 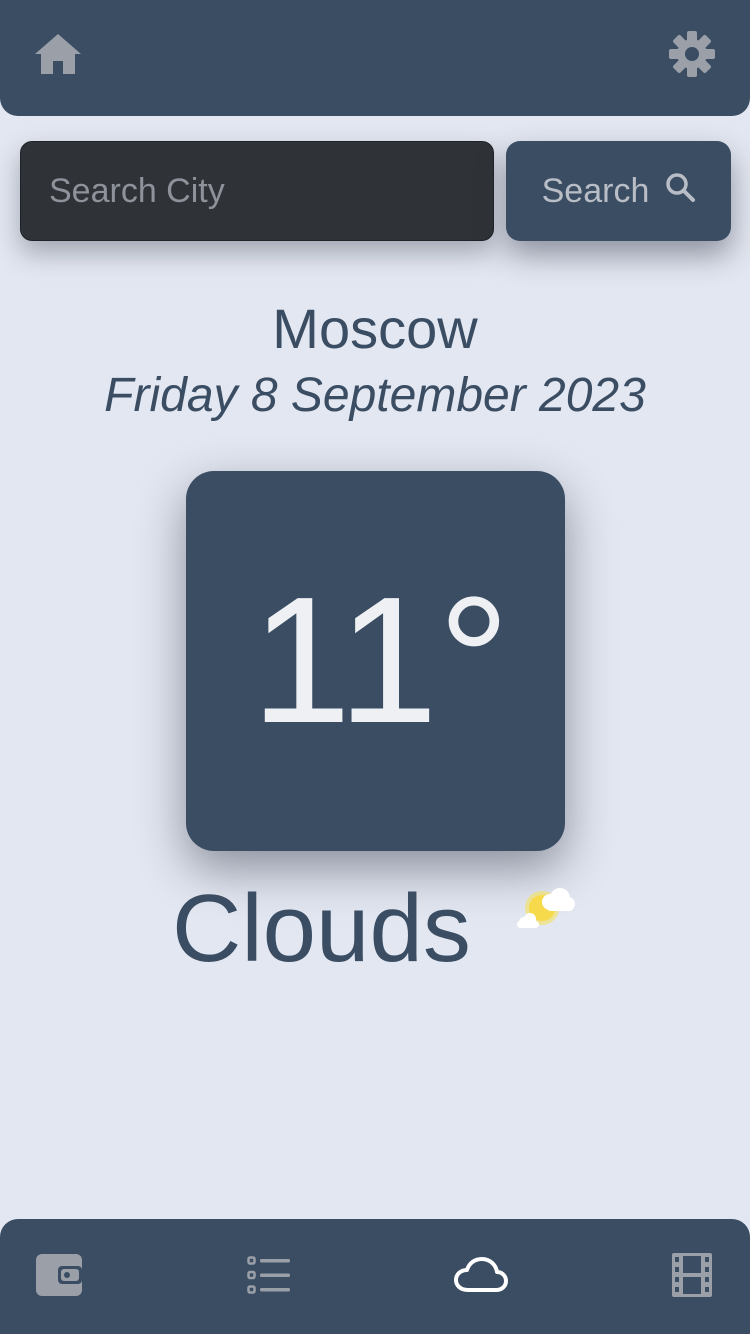 I want to click on nav-item-film, so click(x=692, y=1277).